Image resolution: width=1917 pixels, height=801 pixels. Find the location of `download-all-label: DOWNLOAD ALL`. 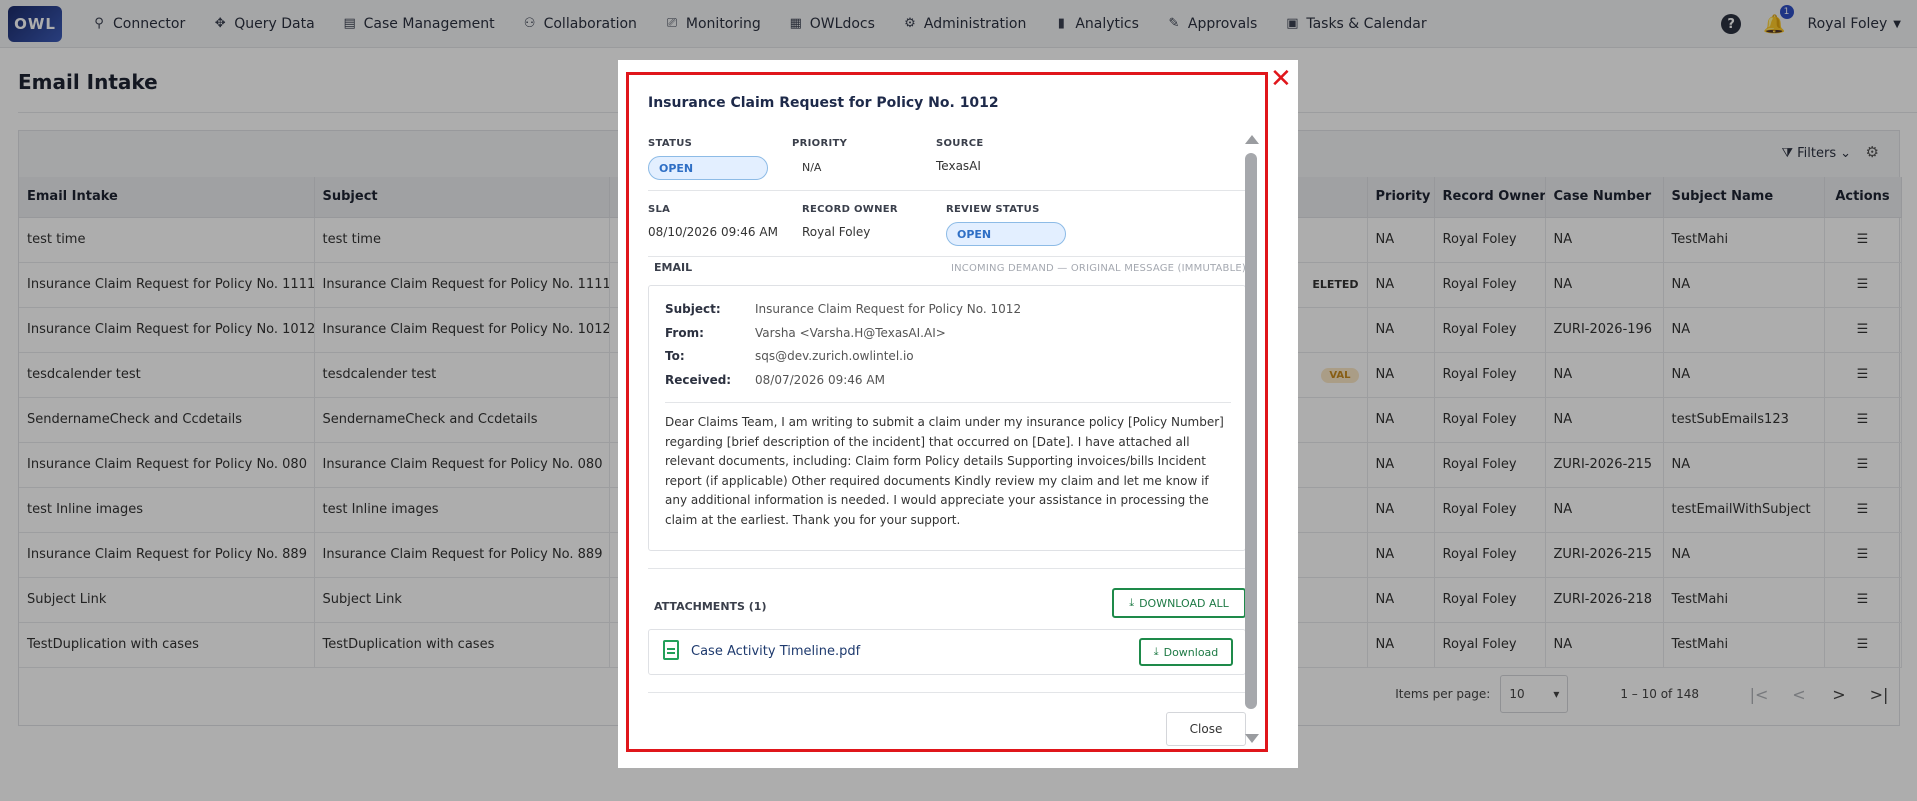

download-all-label: DOWNLOAD ALL is located at coordinates (1184, 603).